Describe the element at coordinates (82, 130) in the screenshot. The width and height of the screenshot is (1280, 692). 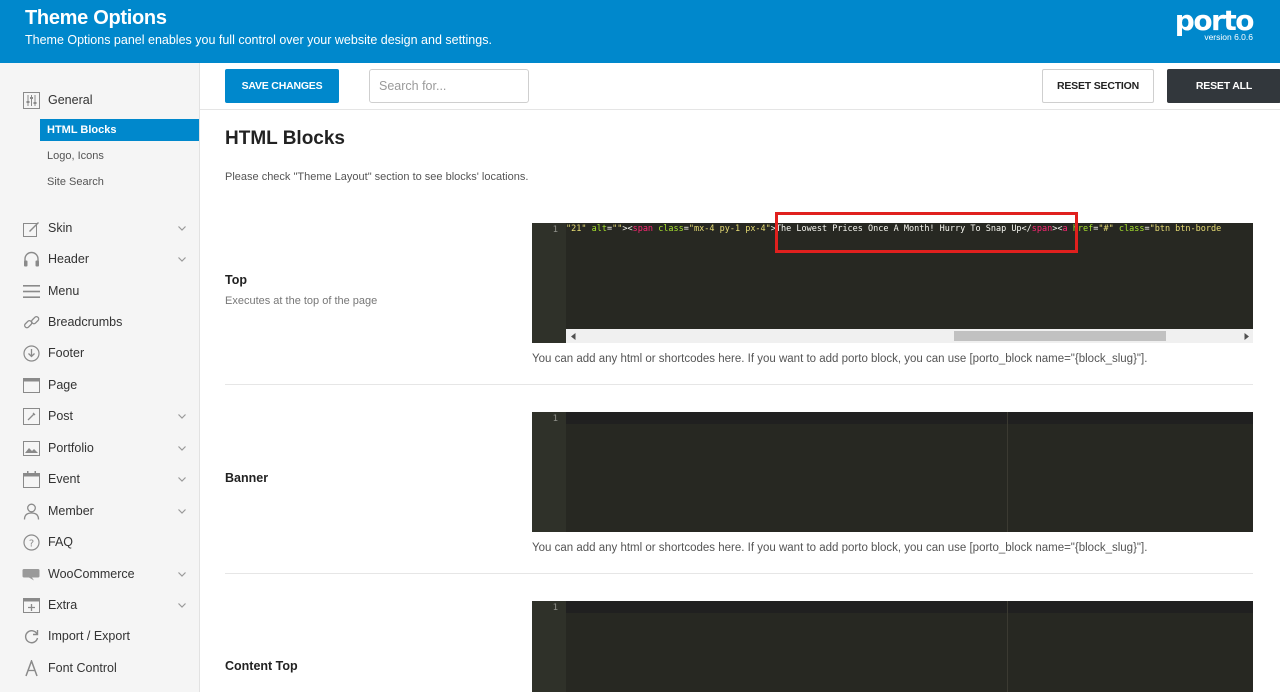
I see `sidebar-subitem-label: HTML Blocks` at that location.